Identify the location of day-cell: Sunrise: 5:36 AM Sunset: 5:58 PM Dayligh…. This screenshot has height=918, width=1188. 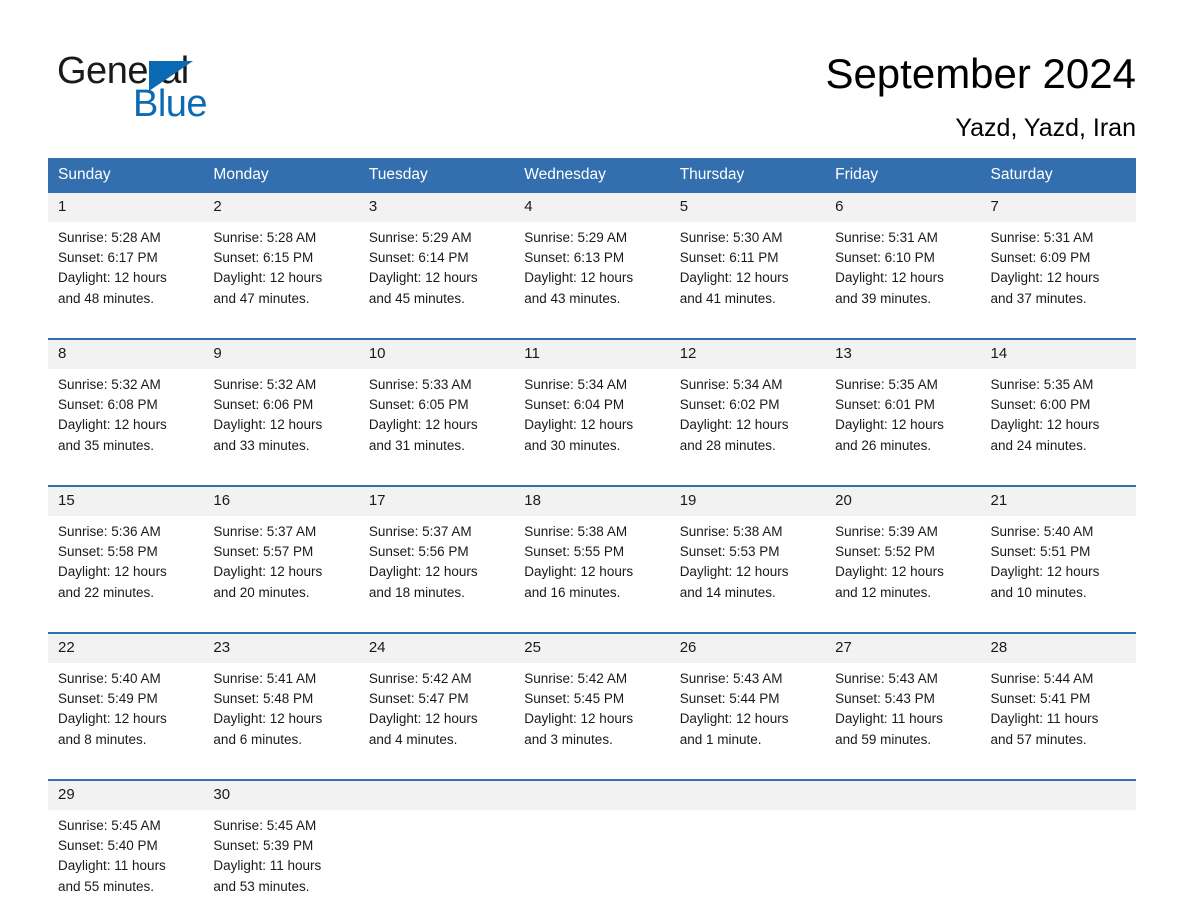
(126, 567).